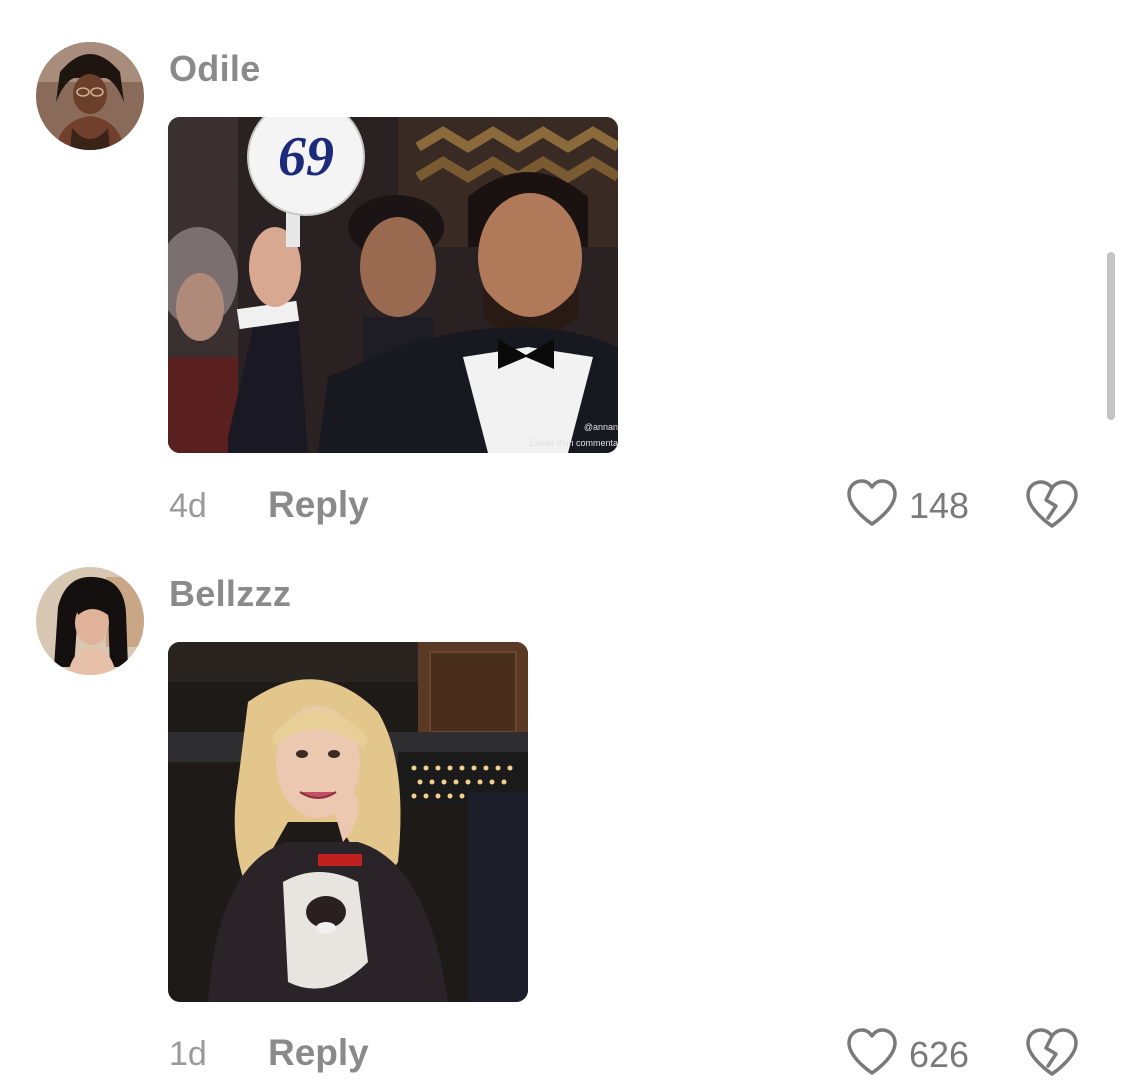 The image size is (1125, 1087). I want to click on paddle-number: 69, so click(306, 157).